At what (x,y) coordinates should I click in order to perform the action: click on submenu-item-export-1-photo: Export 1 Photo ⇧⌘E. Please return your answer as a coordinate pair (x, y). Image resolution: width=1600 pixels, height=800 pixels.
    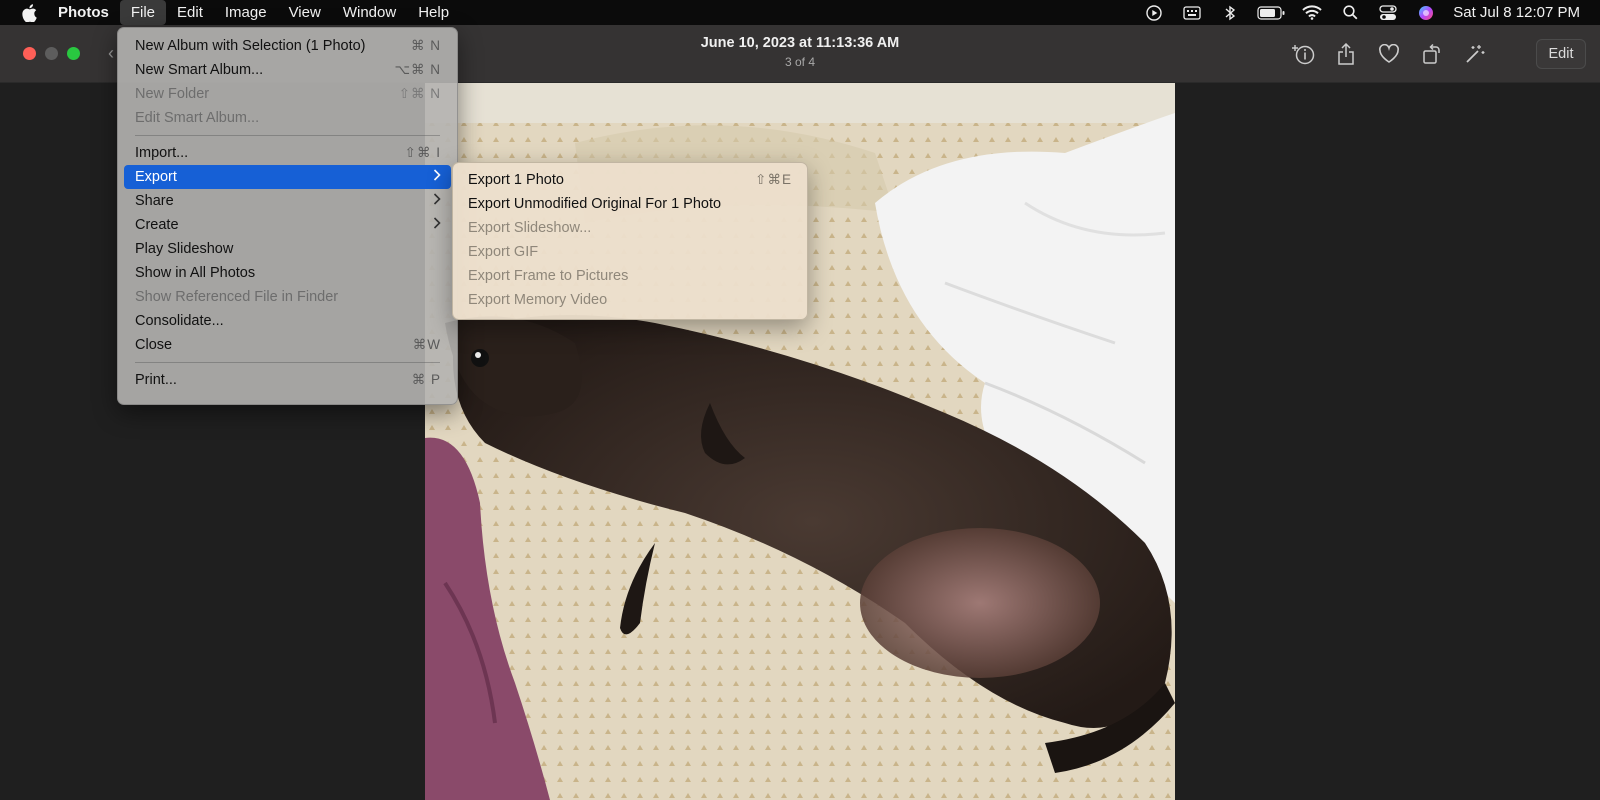
    Looking at the image, I should click on (630, 180).